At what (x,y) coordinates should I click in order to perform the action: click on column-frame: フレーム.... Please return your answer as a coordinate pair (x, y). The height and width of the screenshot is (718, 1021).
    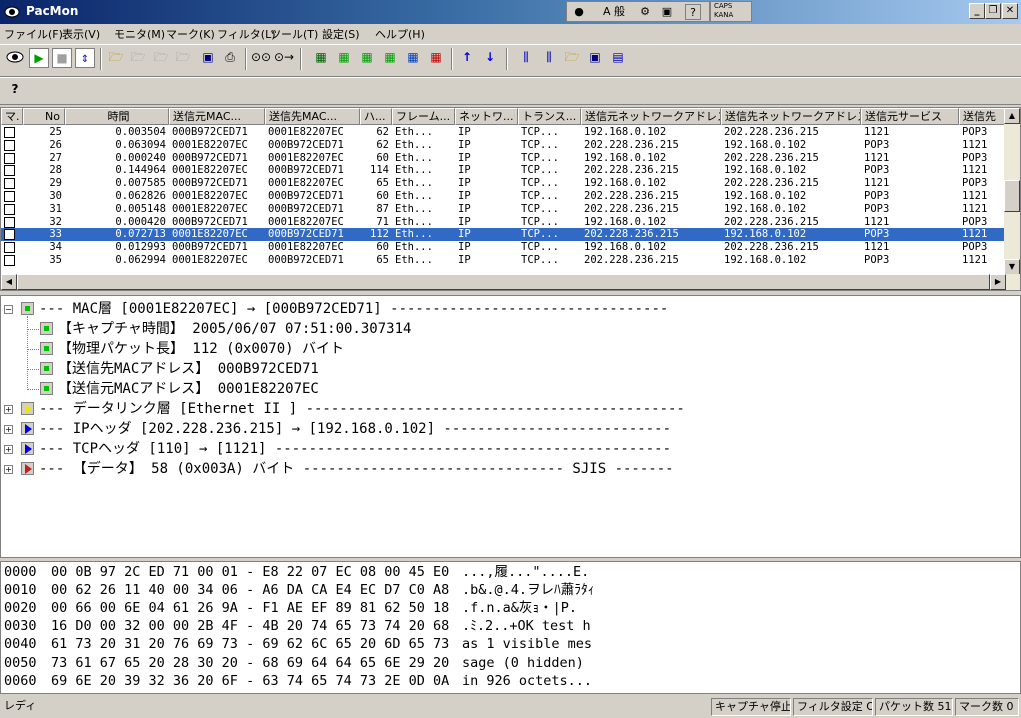
    Looking at the image, I should click on (423, 116).